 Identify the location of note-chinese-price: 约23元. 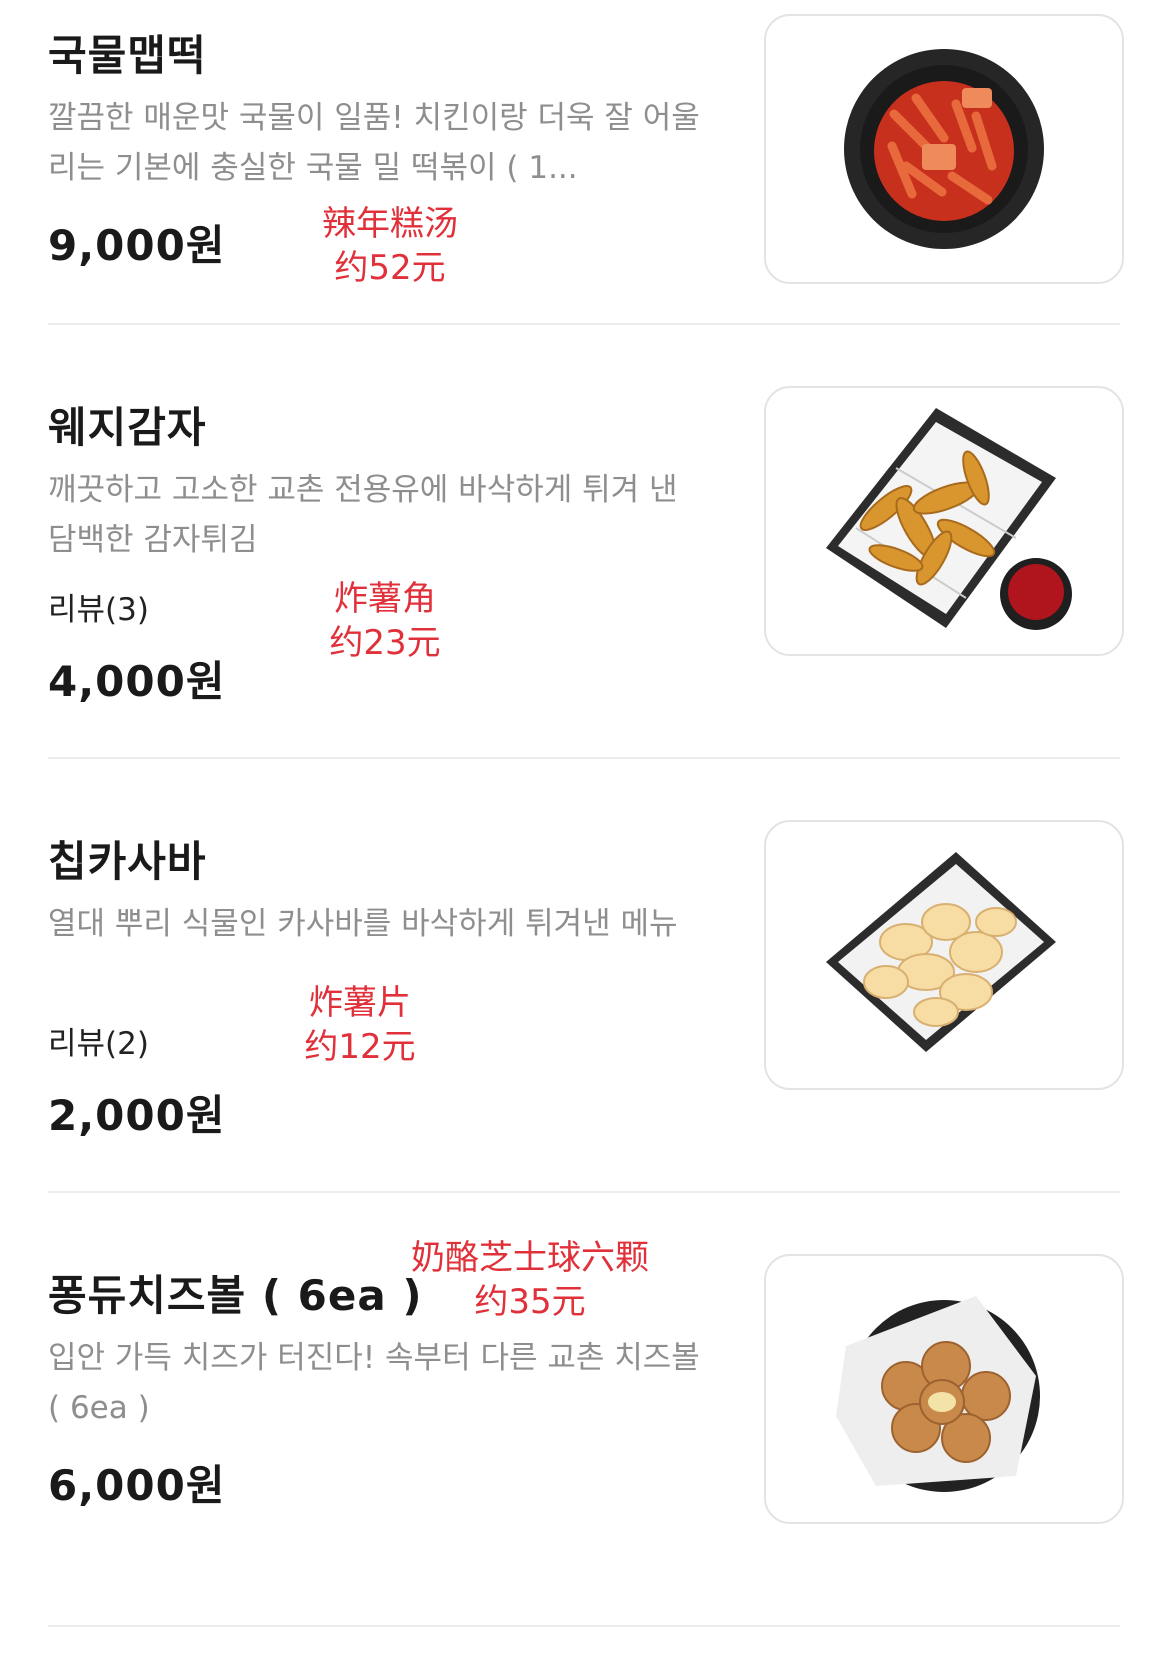
(385, 643).